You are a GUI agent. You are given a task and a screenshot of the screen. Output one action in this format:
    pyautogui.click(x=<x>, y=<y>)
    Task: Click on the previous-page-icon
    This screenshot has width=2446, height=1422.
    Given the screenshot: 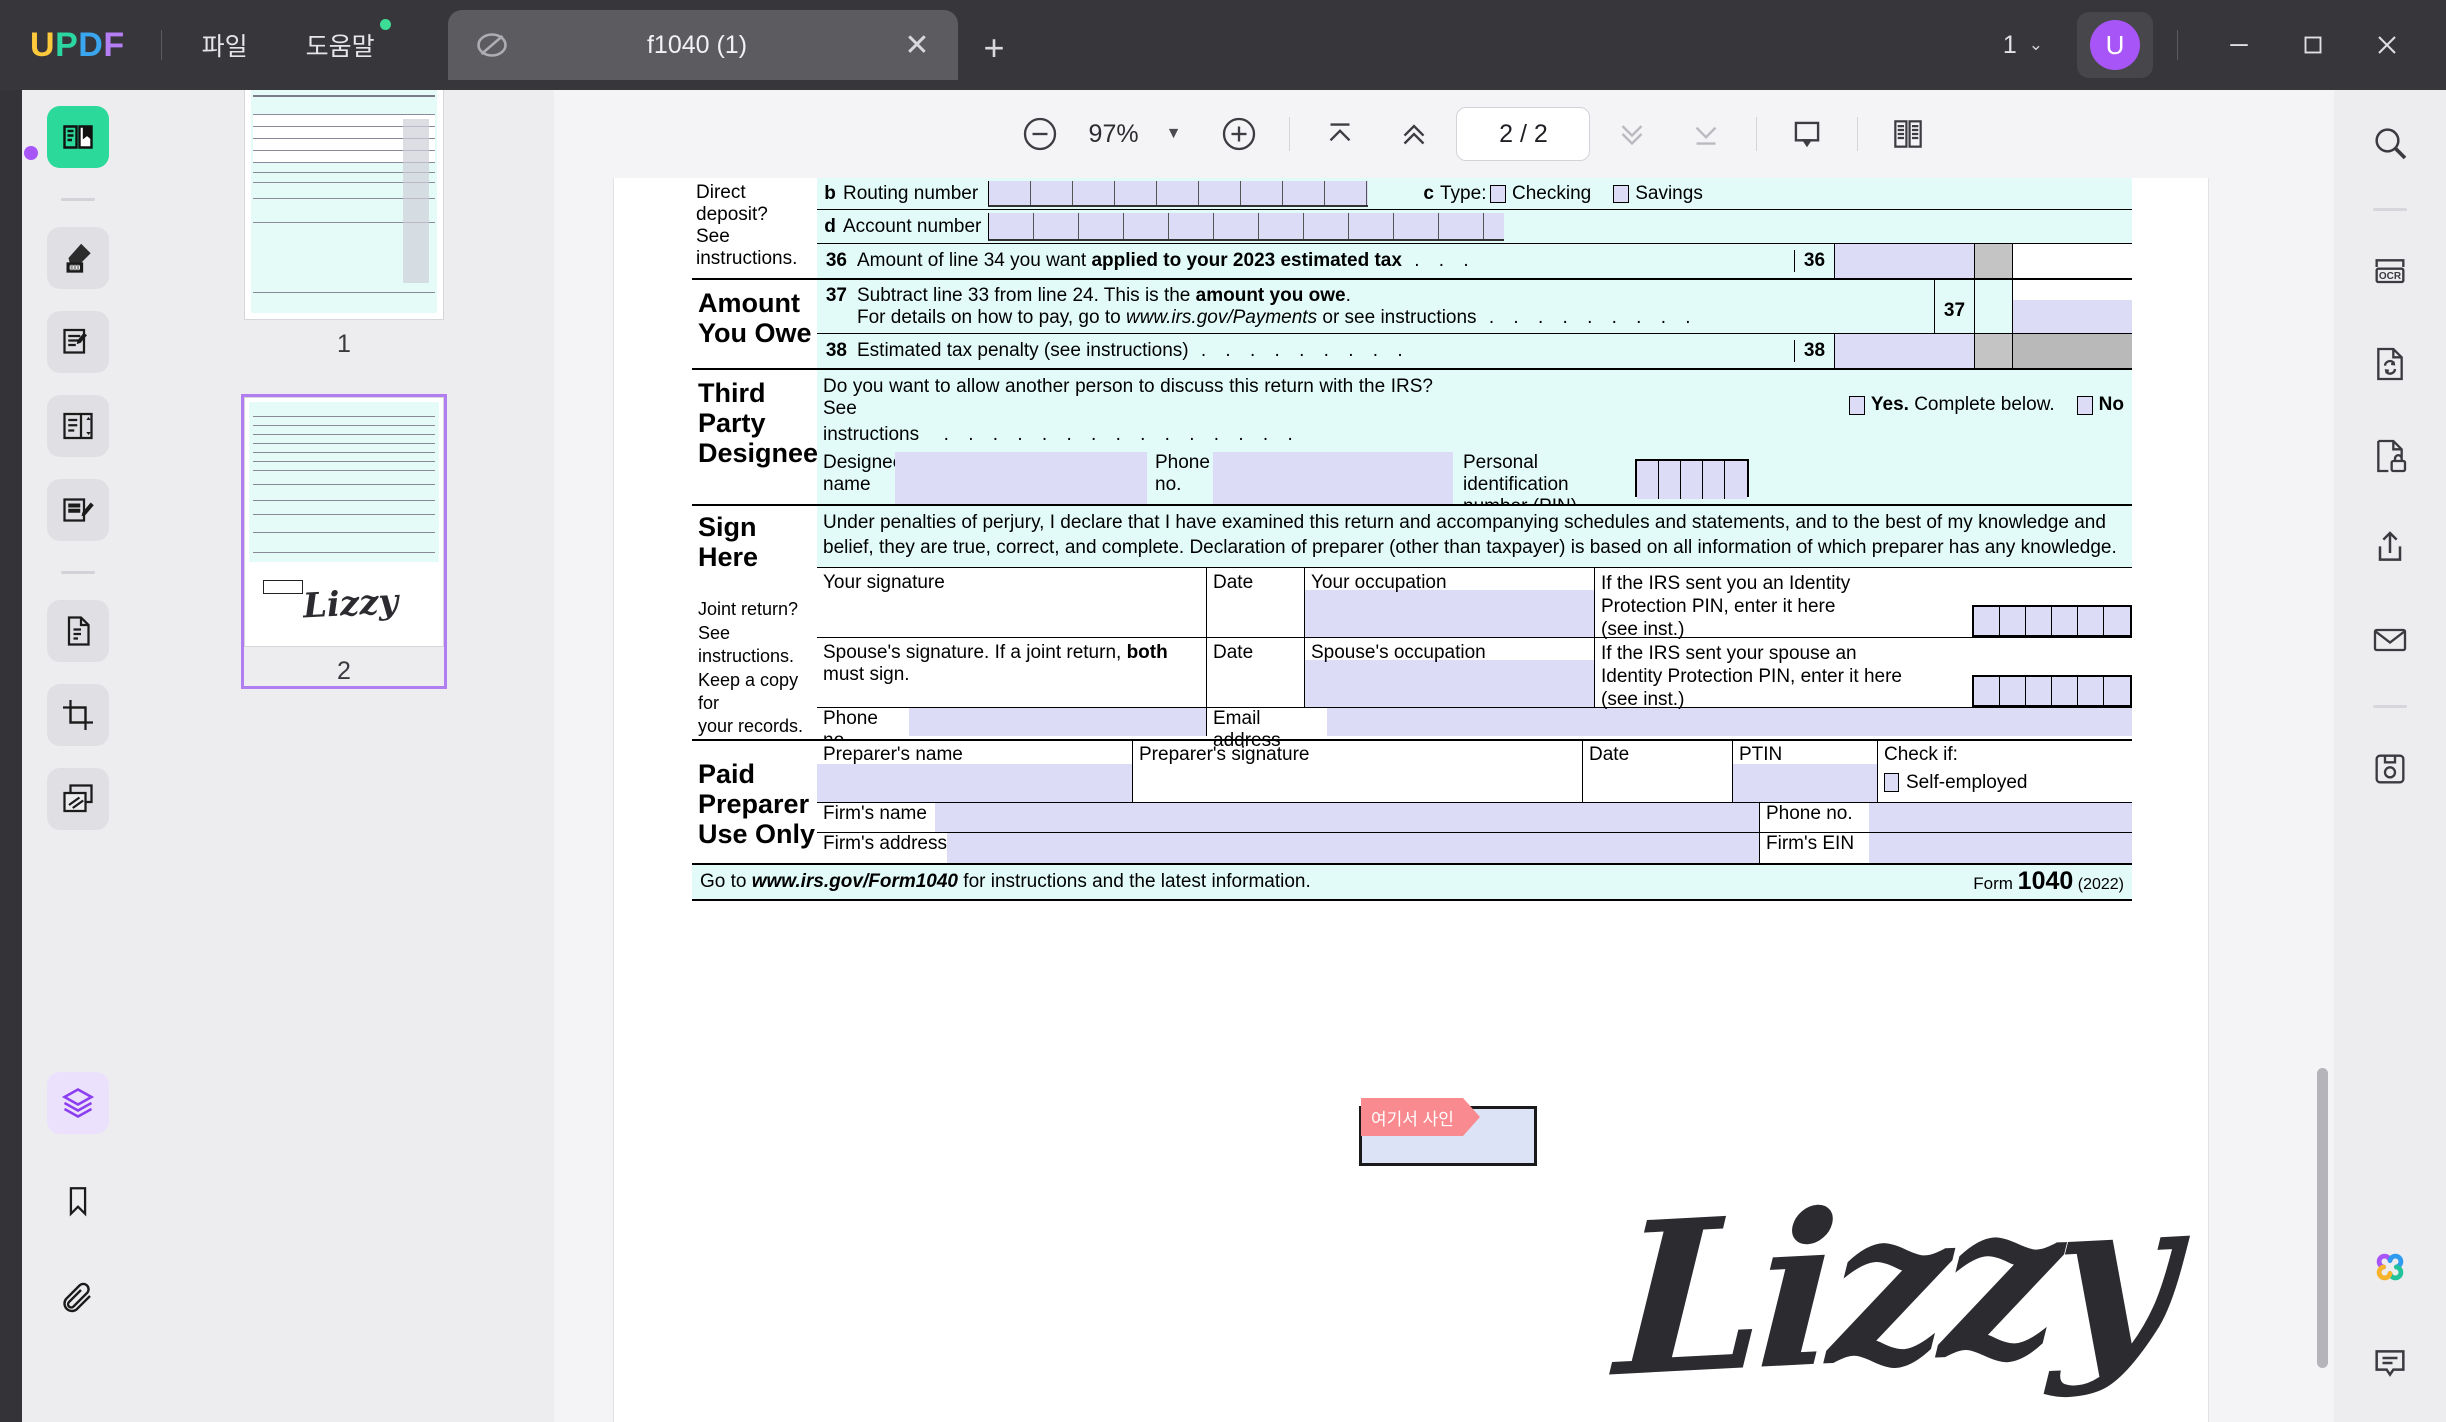 What is the action you would take?
    pyautogui.click(x=1414, y=134)
    